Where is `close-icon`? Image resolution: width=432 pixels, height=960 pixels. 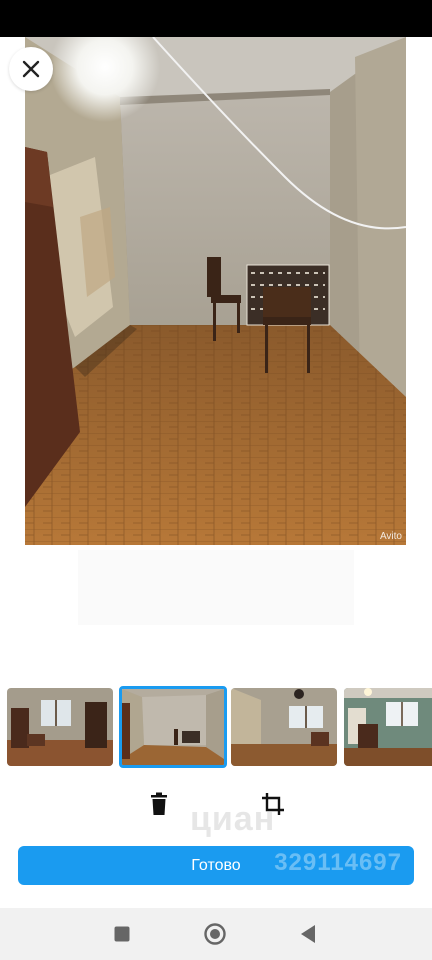 close-icon is located at coordinates (31, 69).